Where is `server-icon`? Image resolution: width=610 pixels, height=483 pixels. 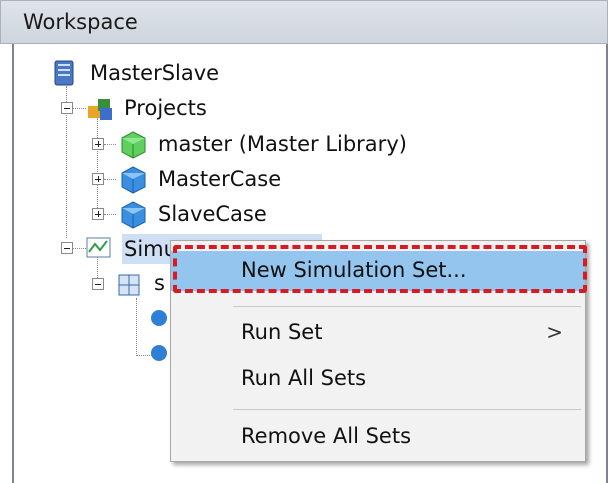 server-icon is located at coordinates (64, 75).